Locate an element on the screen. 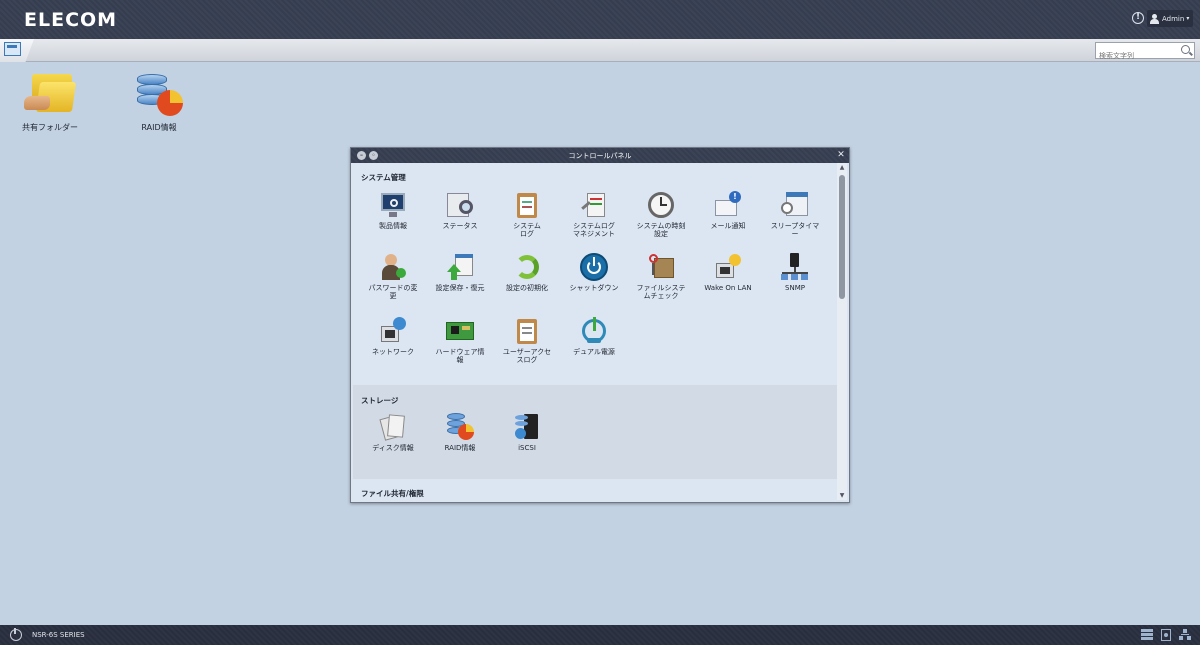 The height and width of the screenshot is (645, 1200). cp-item-mail-notification: ! メール通知 is located at coordinates (728, 210).